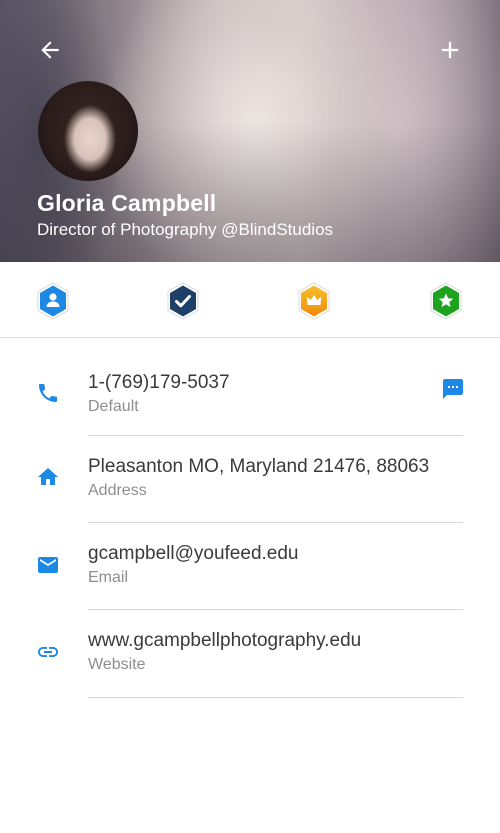 This screenshot has height=833, width=500. What do you see at coordinates (224, 641) in the screenshot?
I see `website-value: www.gcampbellphotography.edu` at bounding box center [224, 641].